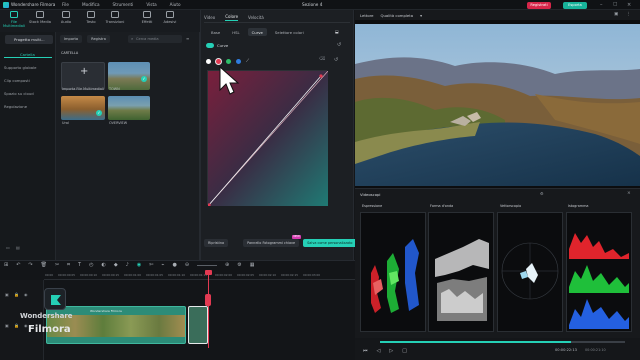 This screenshot has height=360, width=640. Describe the element at coordinates (187, 38) in the screenshot. I see `filter-icon: ≡` at that location.